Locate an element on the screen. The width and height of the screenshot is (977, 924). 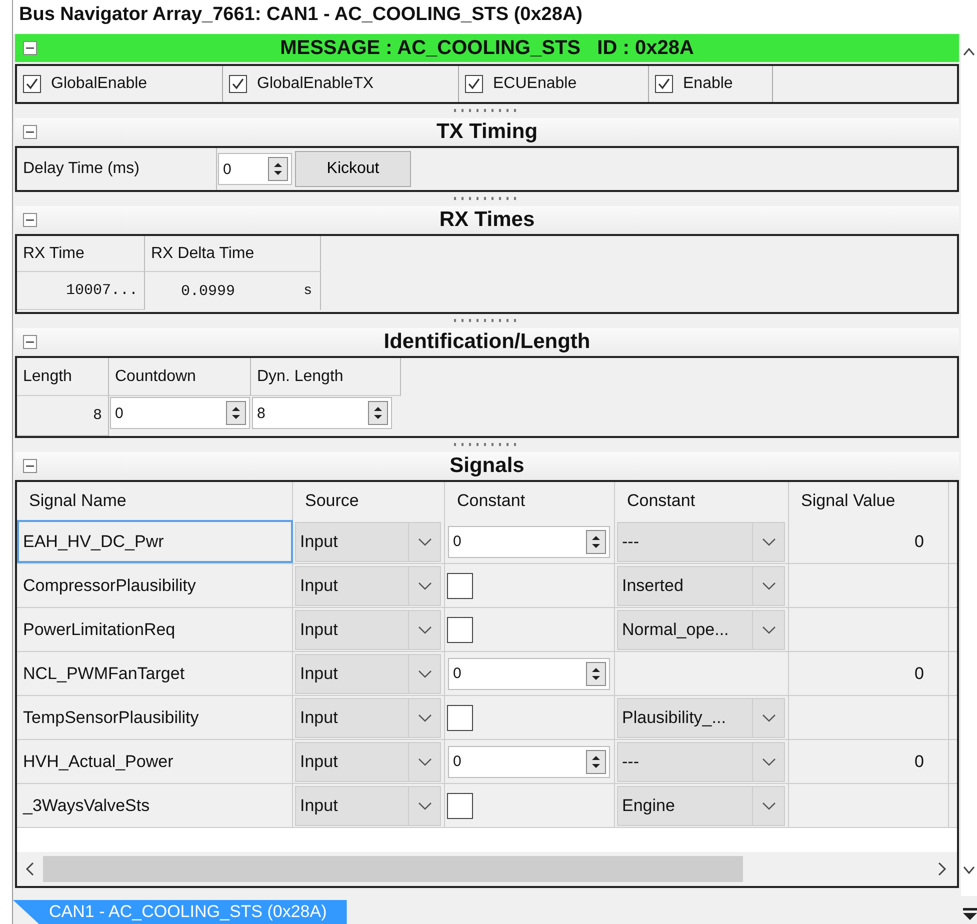
scroll-up-icon is located at coordinates (969, 52).